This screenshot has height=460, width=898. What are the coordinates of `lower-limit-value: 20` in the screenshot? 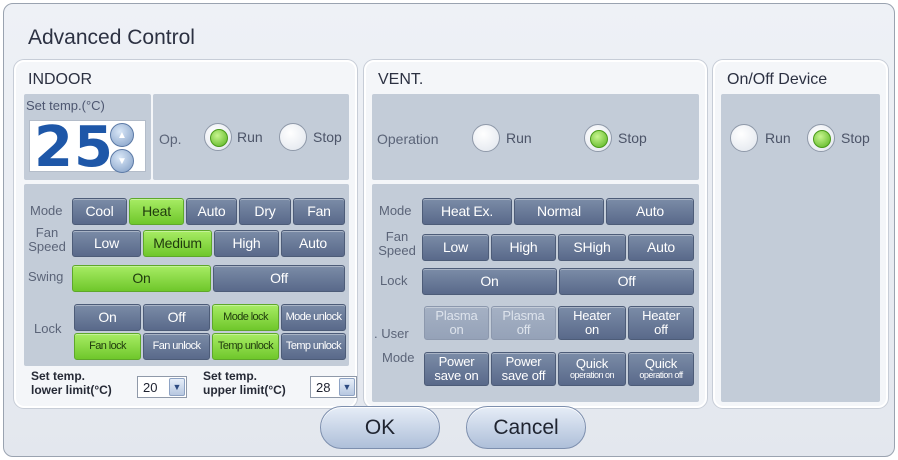 It's located at (150, 387).